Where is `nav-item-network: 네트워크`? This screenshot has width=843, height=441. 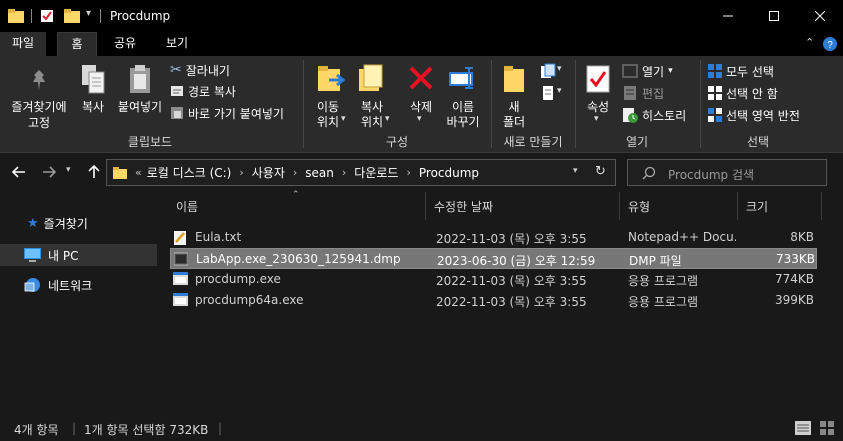
nav-item-network: 네트워크 is located at coordinates (78, 285).